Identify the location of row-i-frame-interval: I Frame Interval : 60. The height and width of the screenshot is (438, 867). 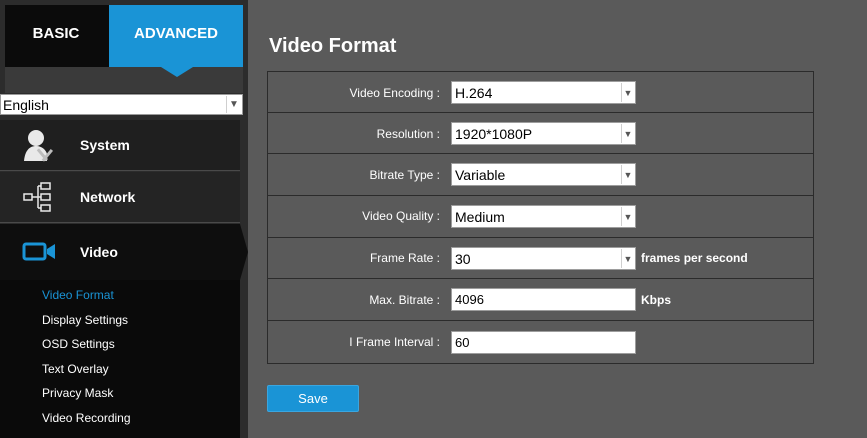
(540, 342).